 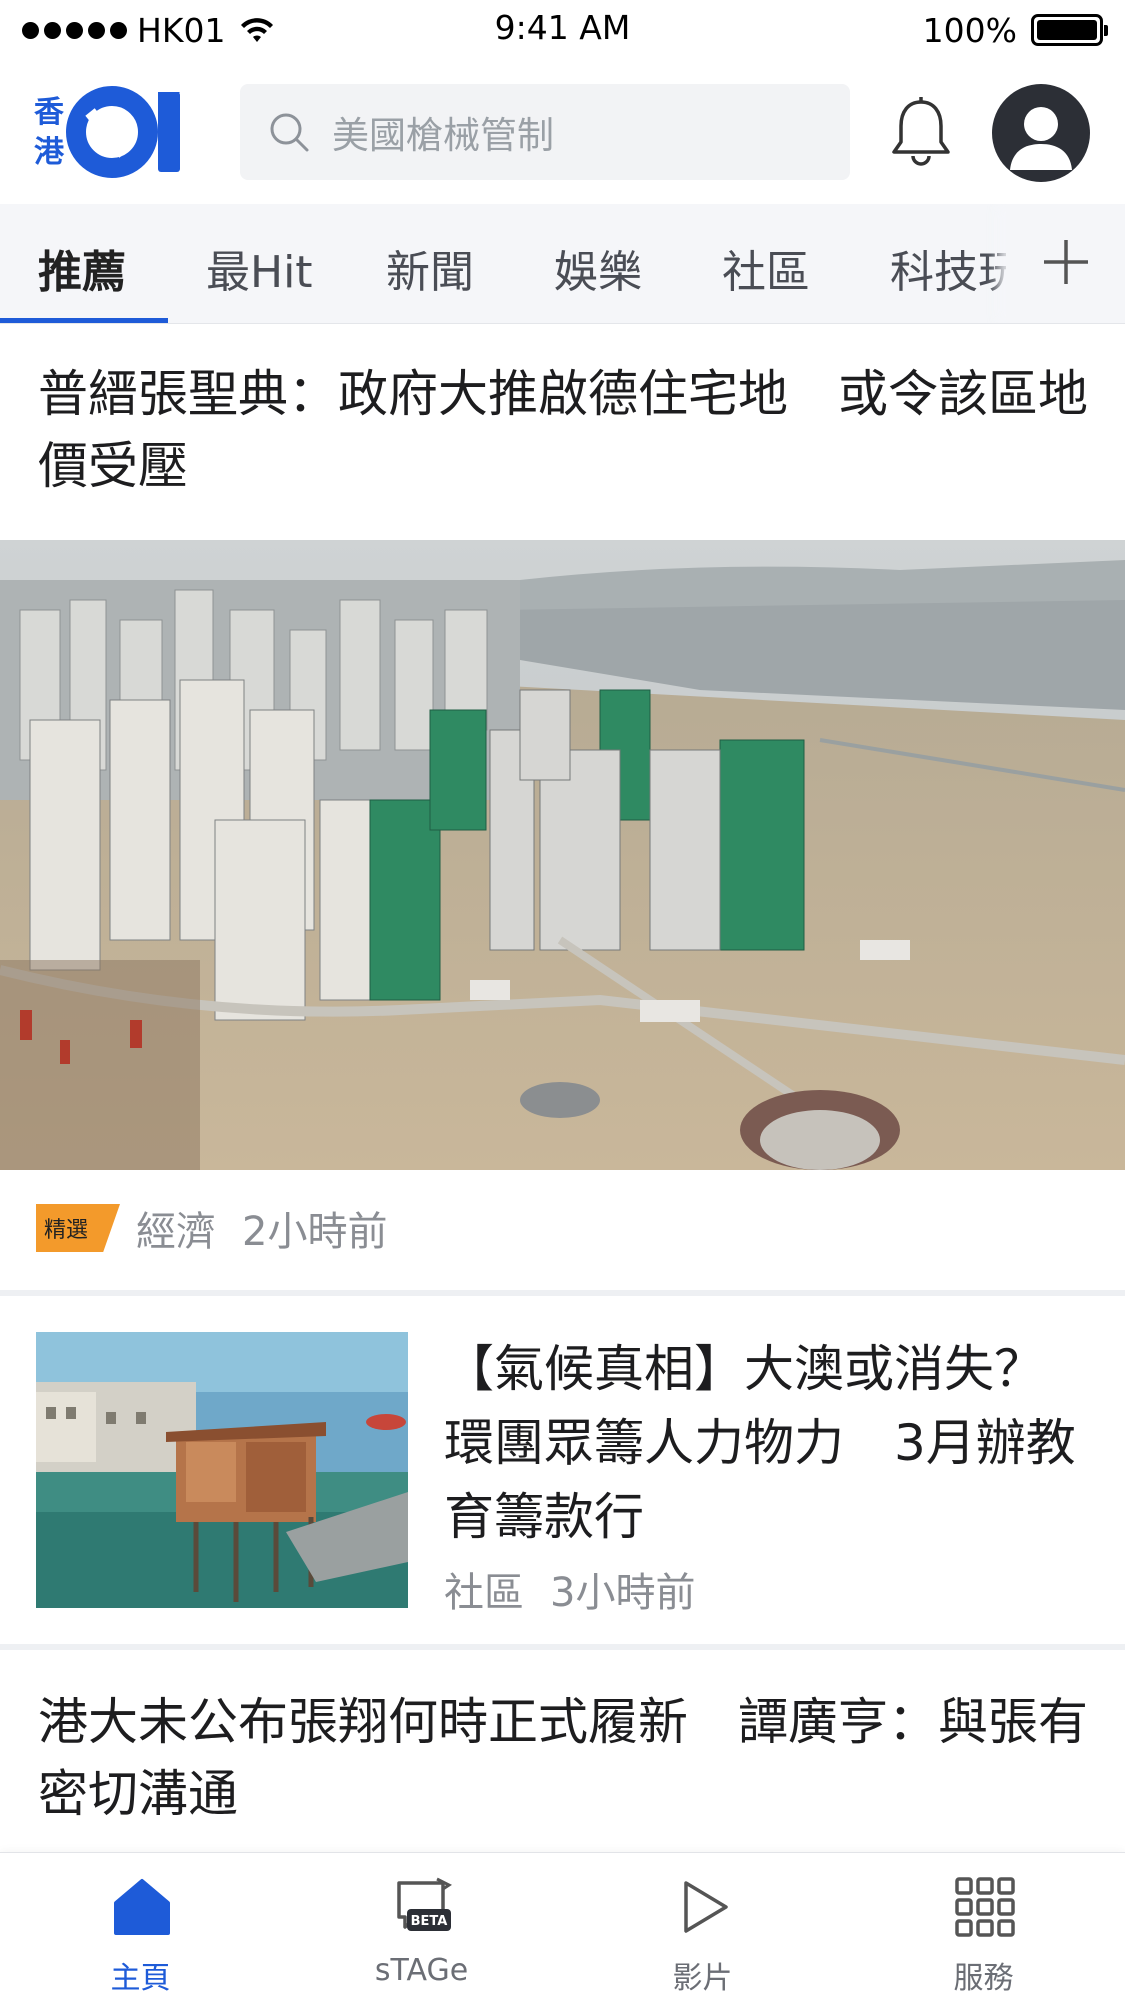 What do you see at coordinates (176, 1232) in the screenshot?
I see `article-category: 經濟` at bounding box center [176, 1232].